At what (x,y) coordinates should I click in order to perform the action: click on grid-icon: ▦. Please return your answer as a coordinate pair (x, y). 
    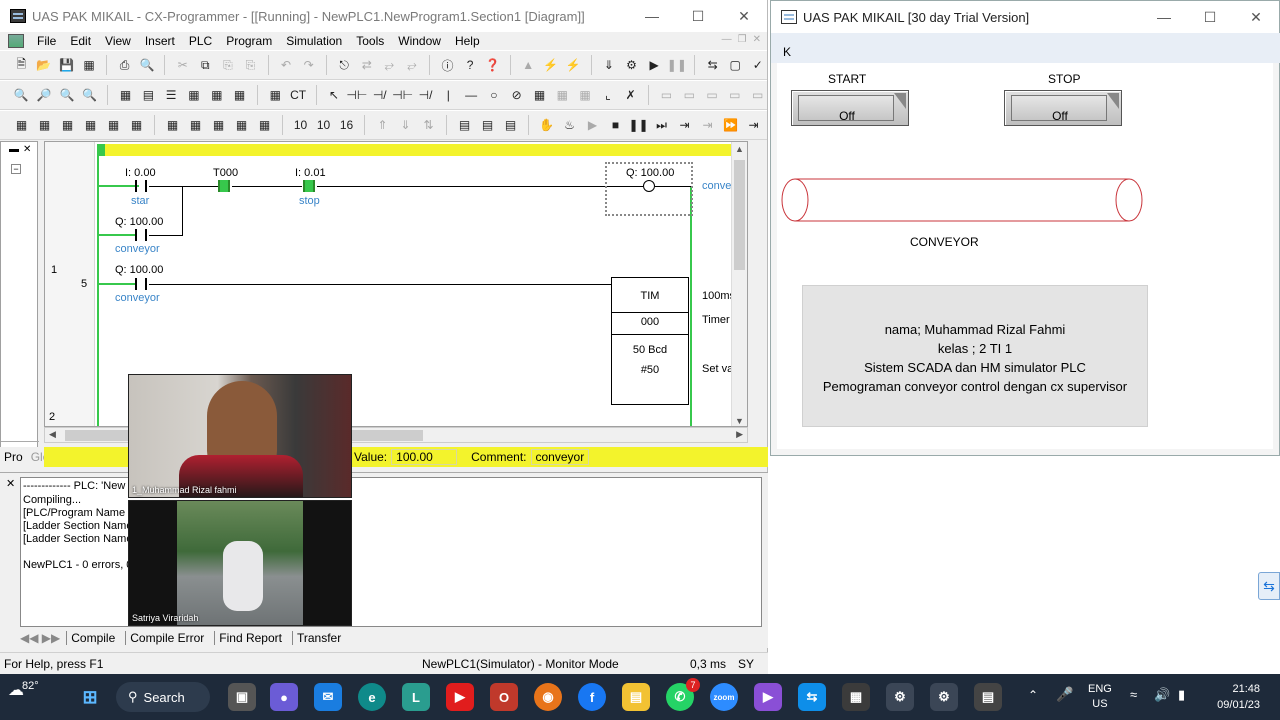
    Looking at the image, I should click on (125, 95).